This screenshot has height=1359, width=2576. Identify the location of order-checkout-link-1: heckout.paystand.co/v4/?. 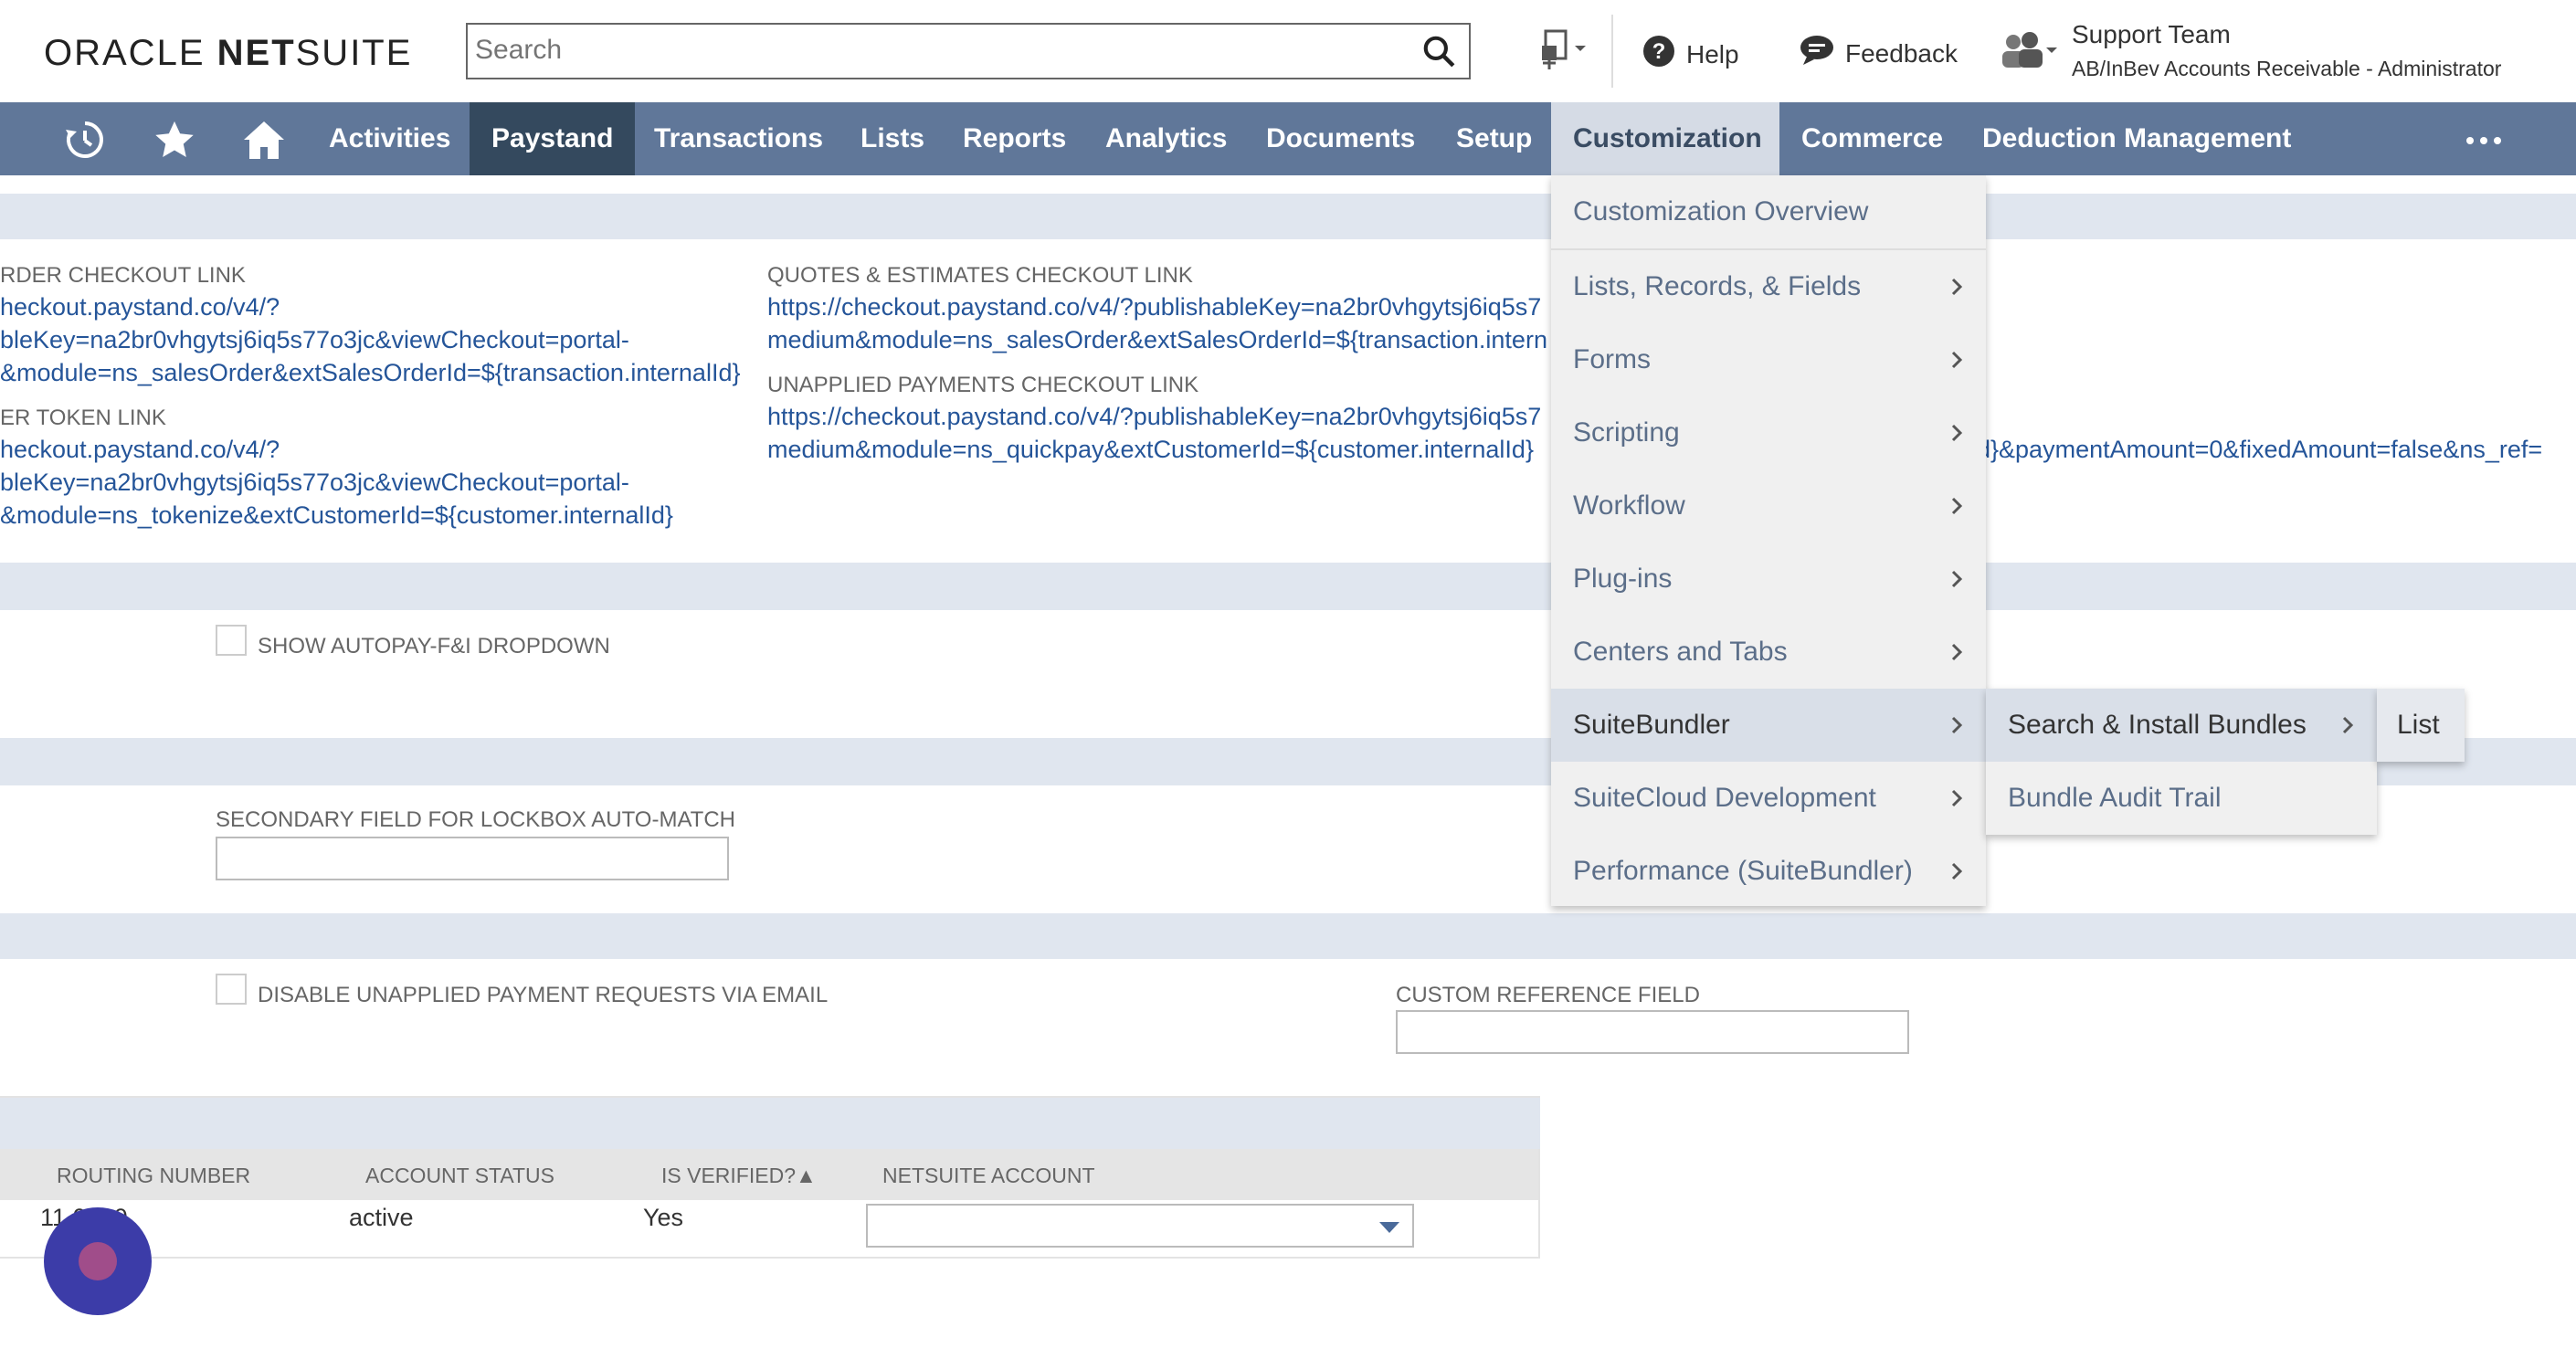
(140, 306).